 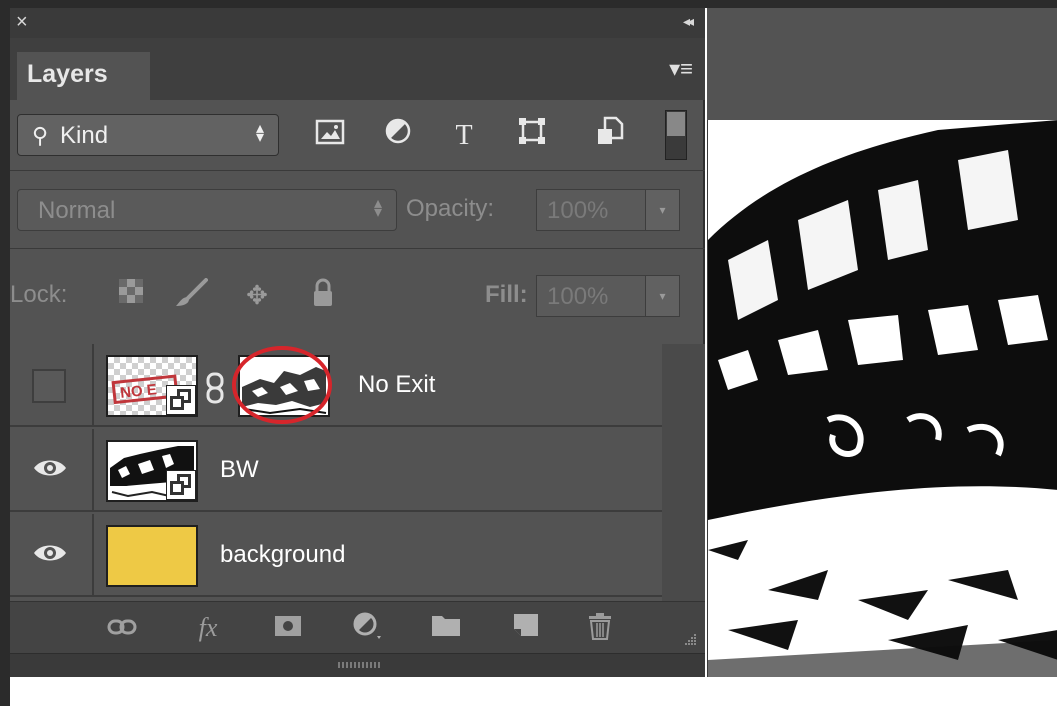 I want to click on blend-mode-label: Normal, so click(x=77, y=210).